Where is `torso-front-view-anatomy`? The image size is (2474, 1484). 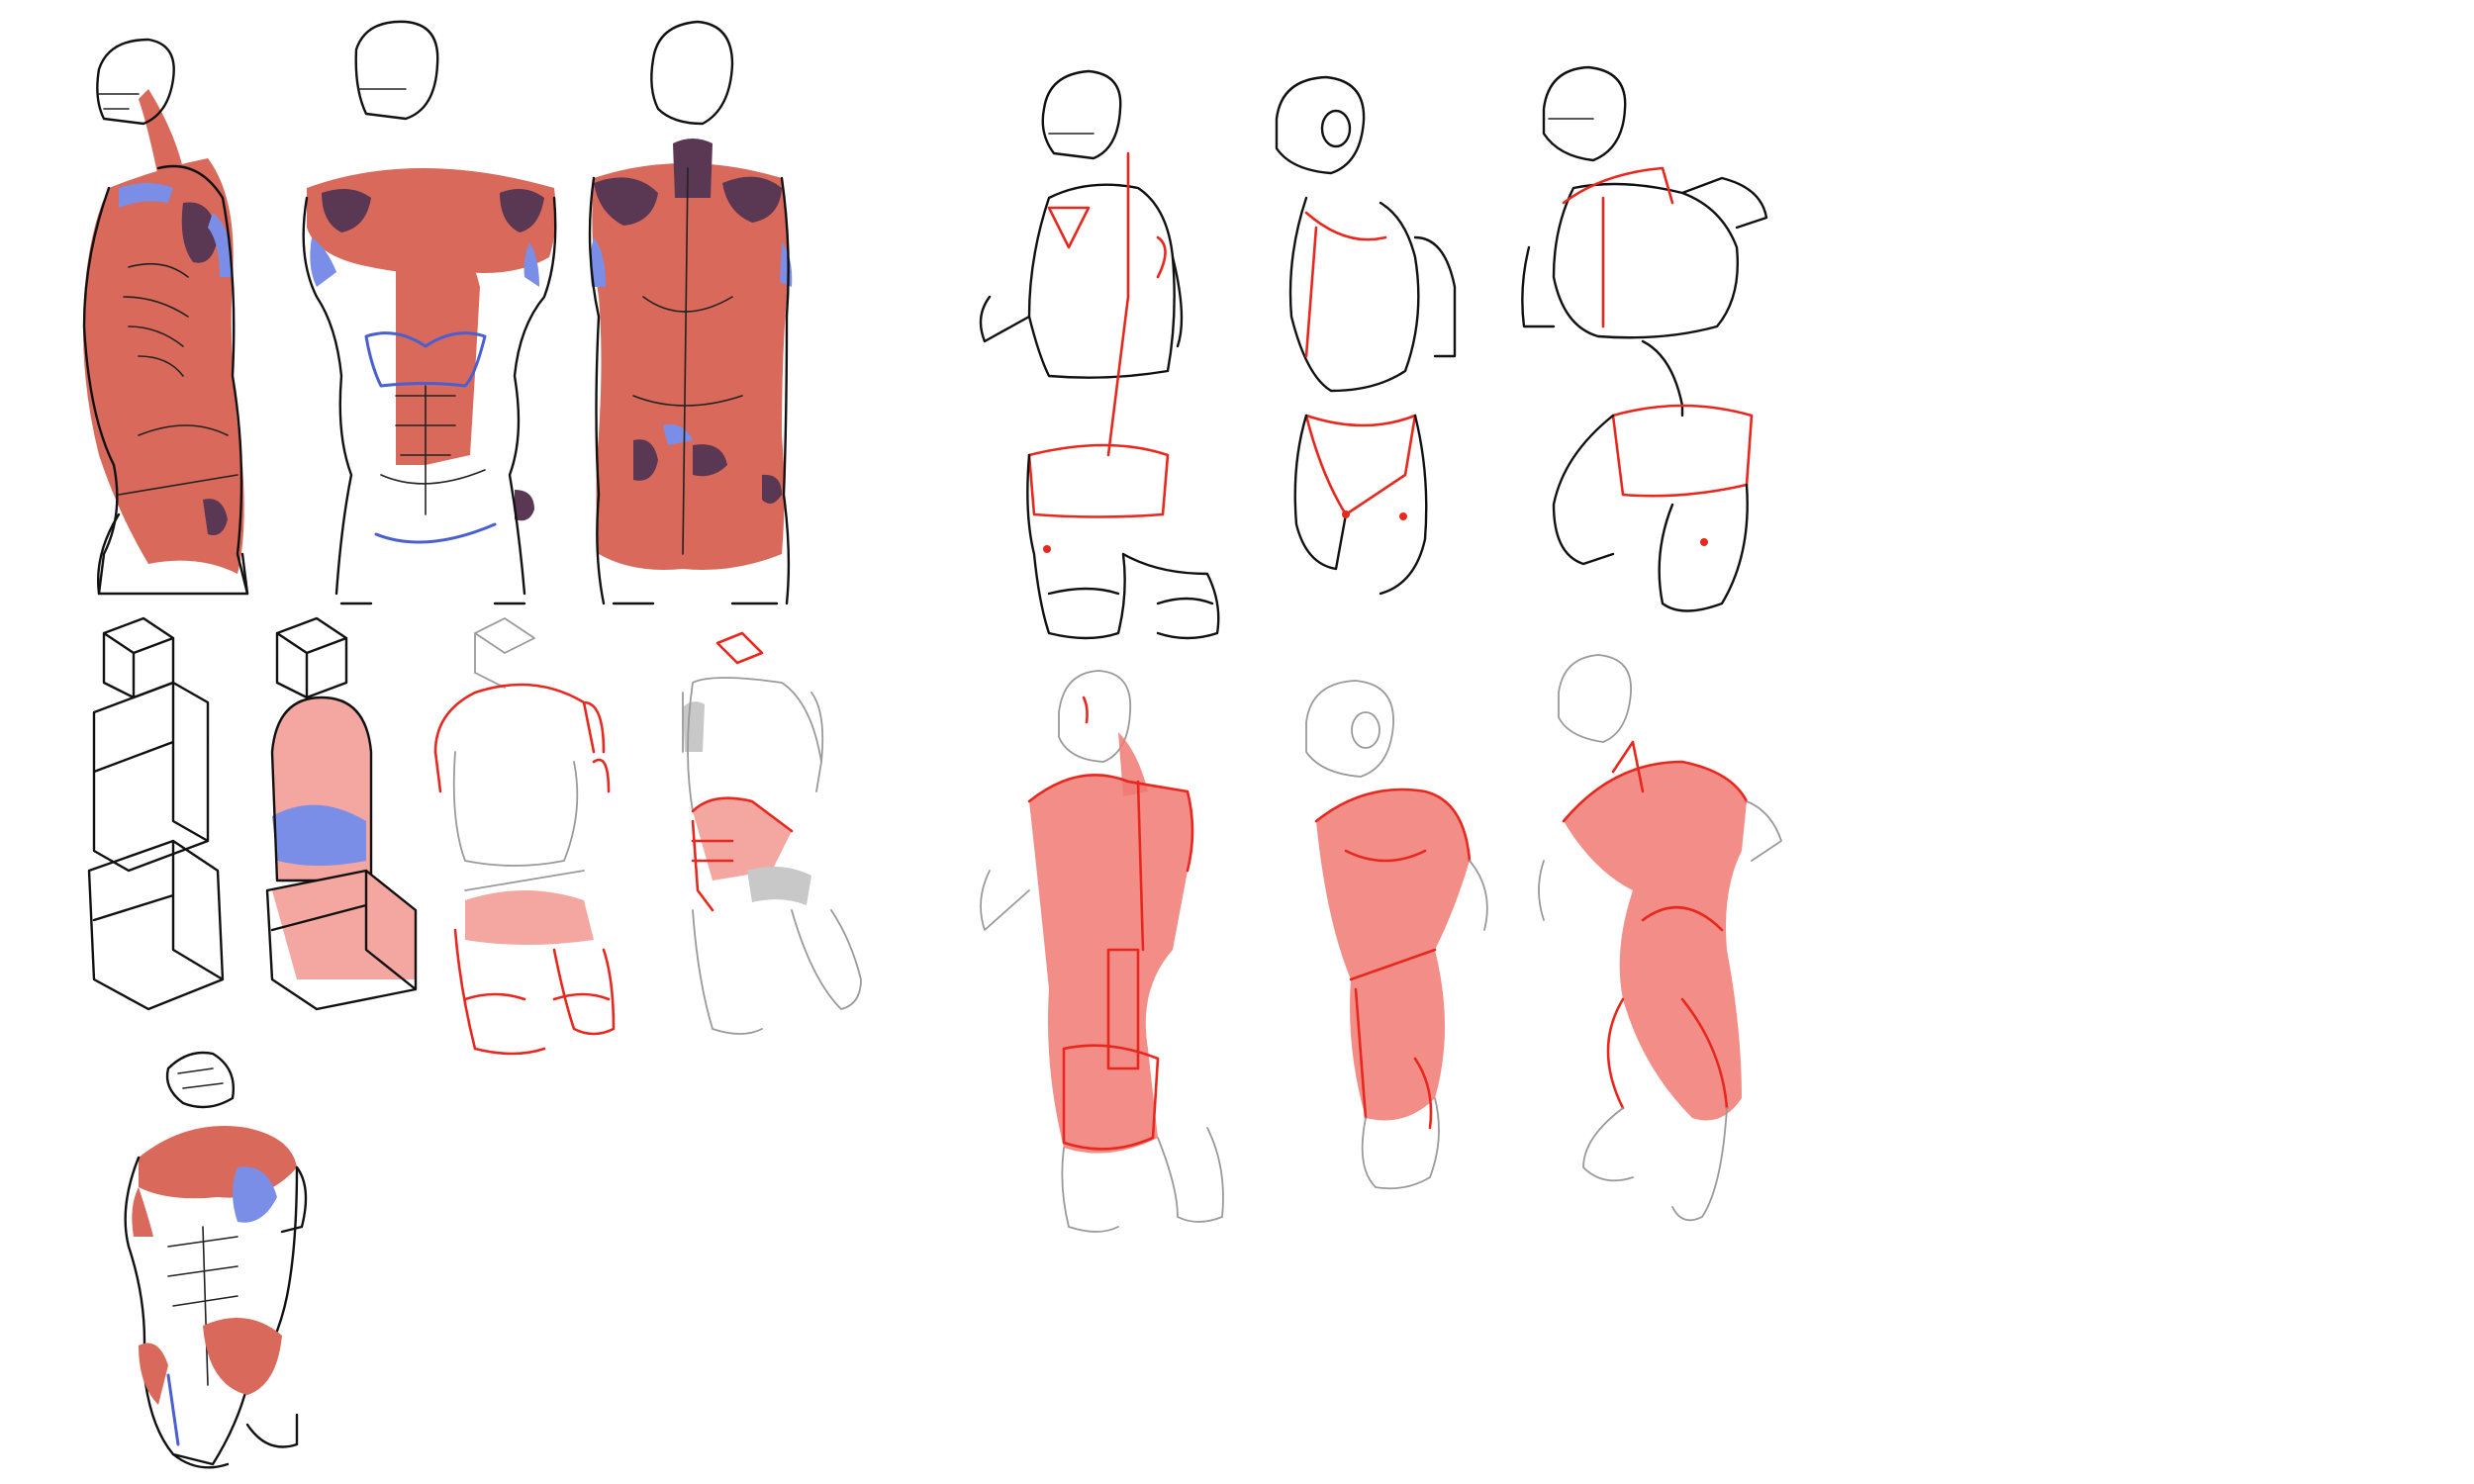
torso-front-view-anatomy is located at coordinates (429, 312).